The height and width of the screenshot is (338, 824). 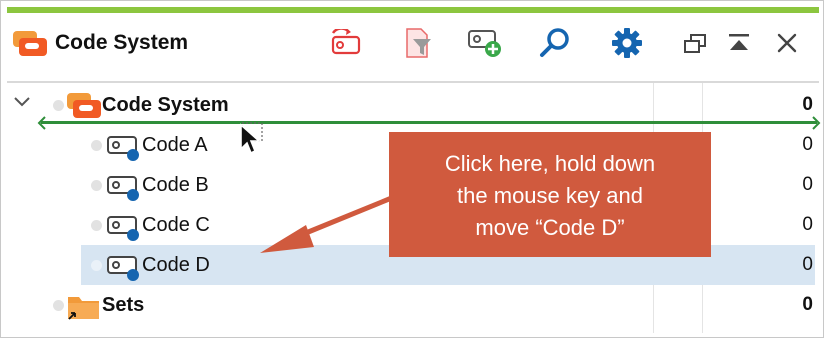 What do you see at coordinates (123, 305) in the screenshot?
I see `sets-label: Sets` at bounding box center [123, 305].